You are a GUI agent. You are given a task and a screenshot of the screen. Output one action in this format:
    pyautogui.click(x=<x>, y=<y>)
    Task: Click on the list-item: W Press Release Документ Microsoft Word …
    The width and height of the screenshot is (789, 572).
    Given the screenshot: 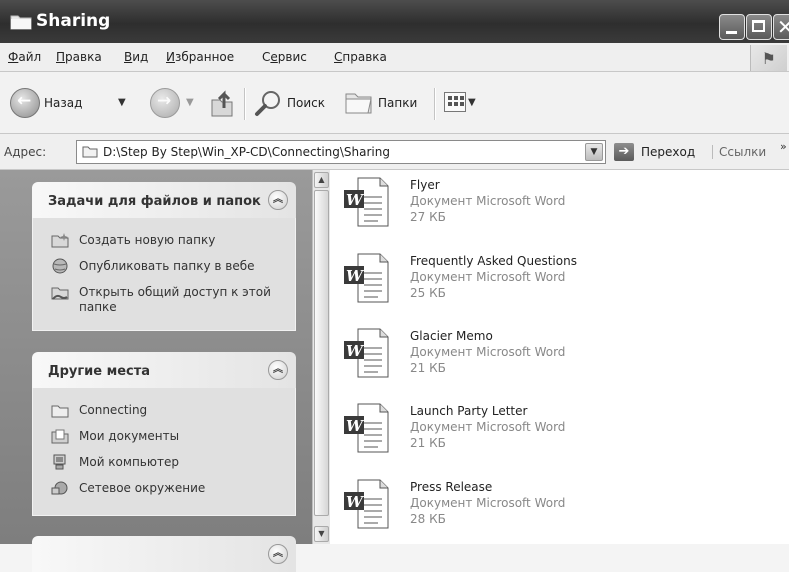 What is the action you would take?
    pyautogui.click(x=490, y=511)
    